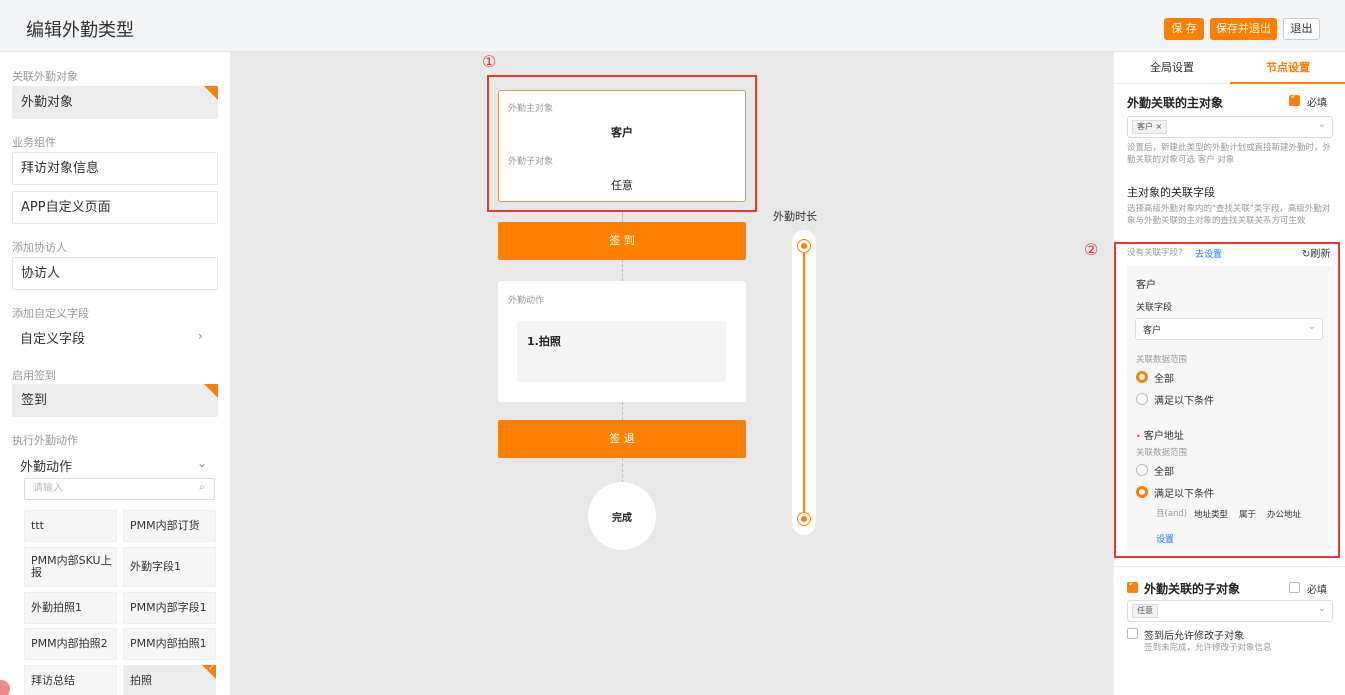 The image size is (1345, 695). I want to click on action-item: PMM内部拍照1, so click(169, 644).